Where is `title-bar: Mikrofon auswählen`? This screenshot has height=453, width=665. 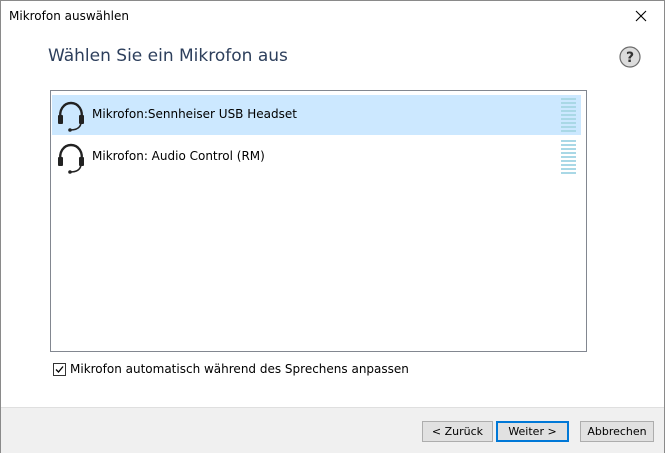
title-bar: Mikrofon auswählen is located at coordinates (332, 16).